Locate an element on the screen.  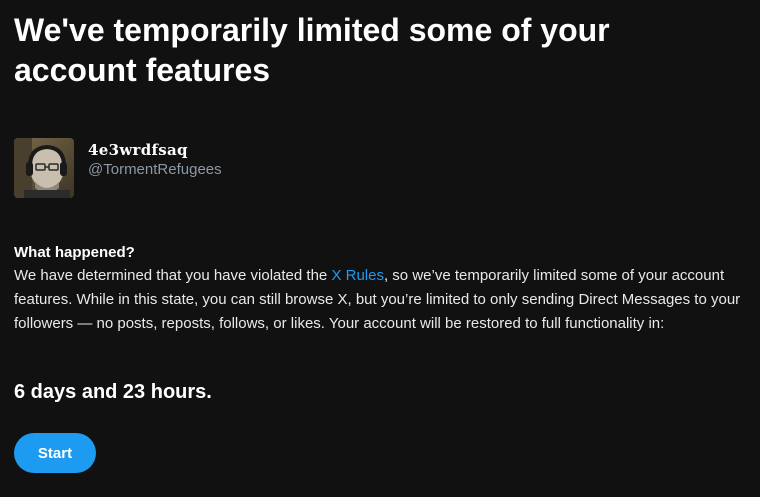
start-button: Start is located at coordinates (55, 453).